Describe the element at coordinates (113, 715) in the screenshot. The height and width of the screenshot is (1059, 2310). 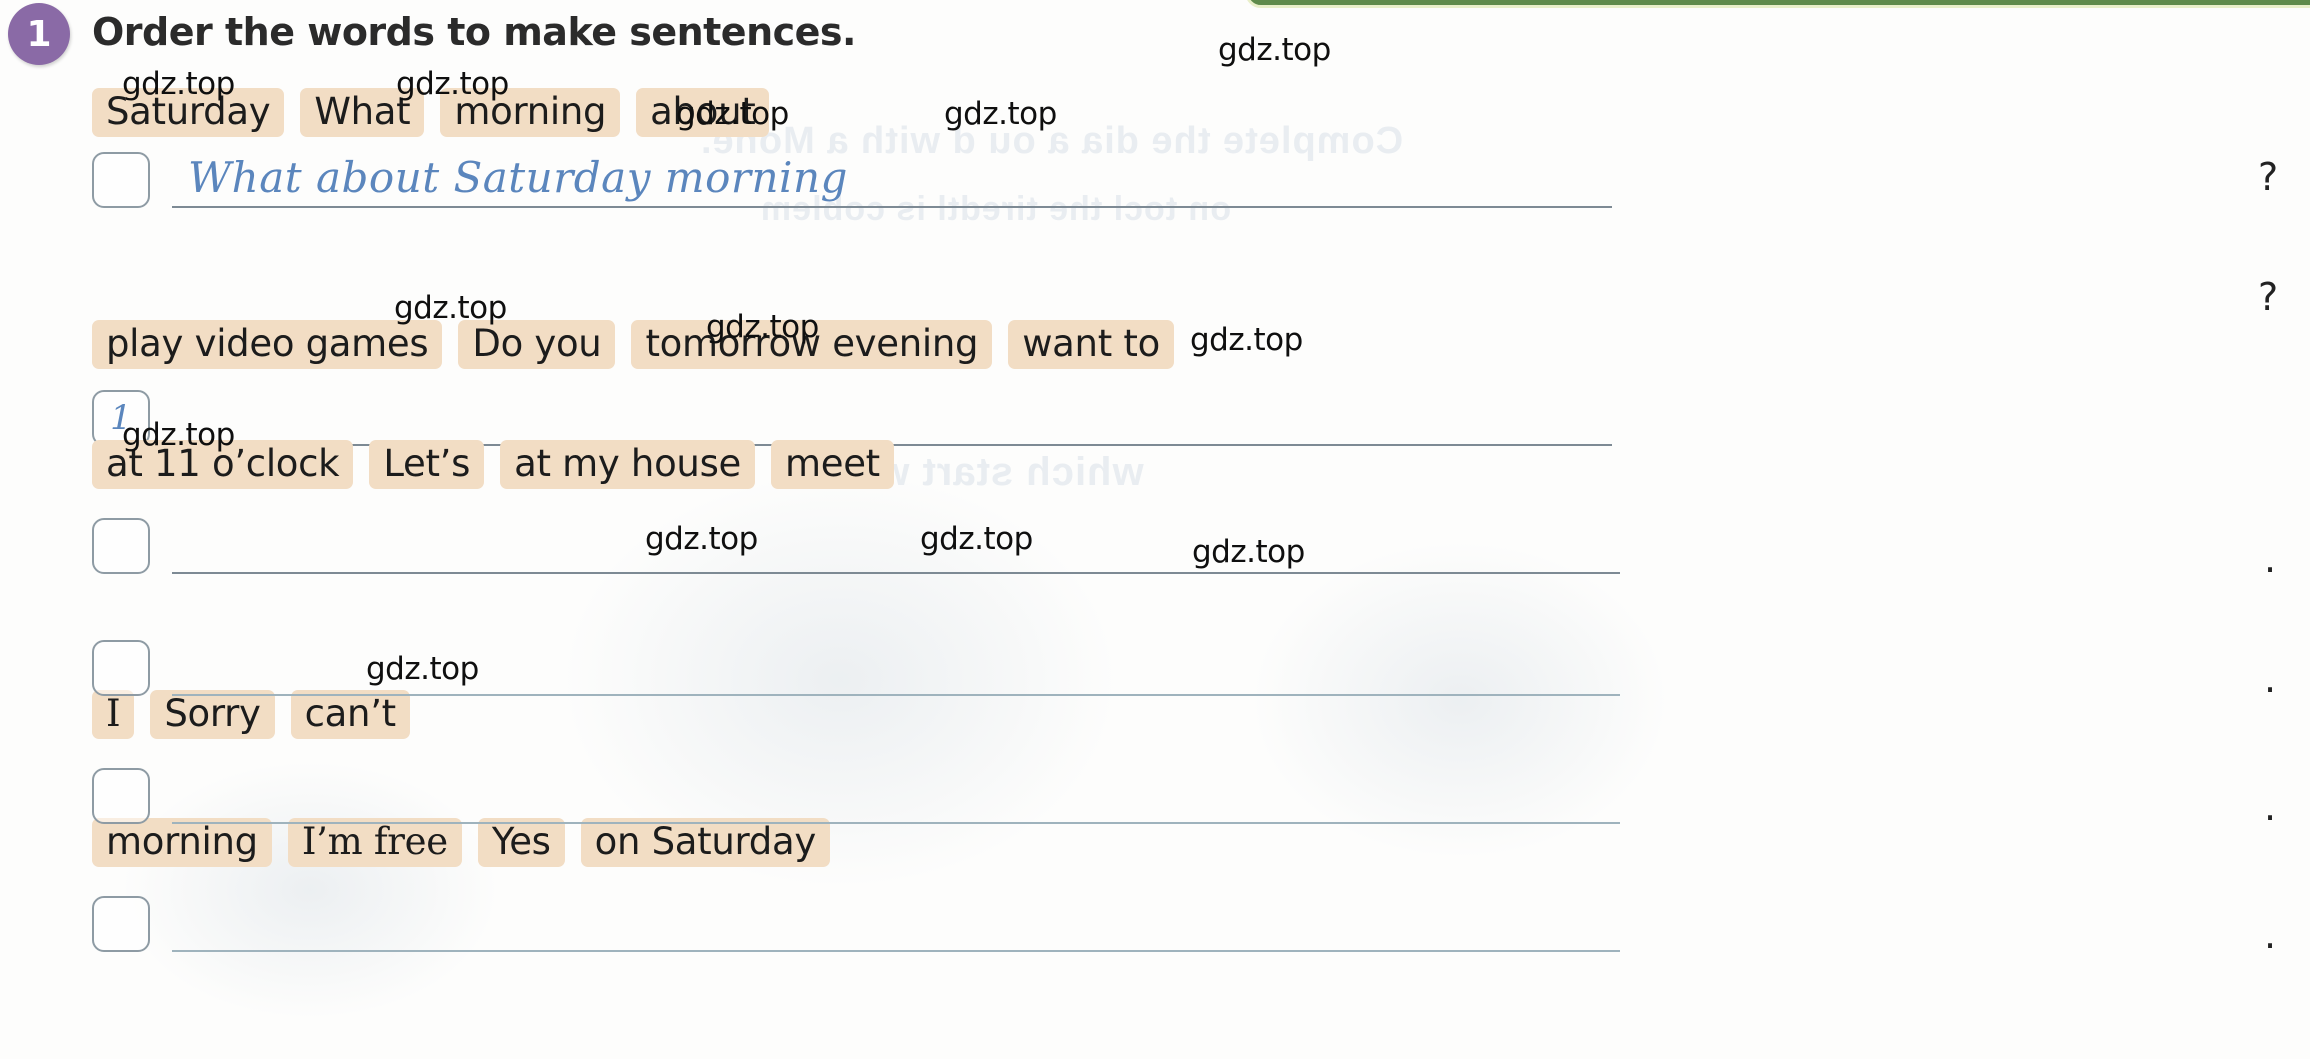
I see `word-tile: I` at that location.